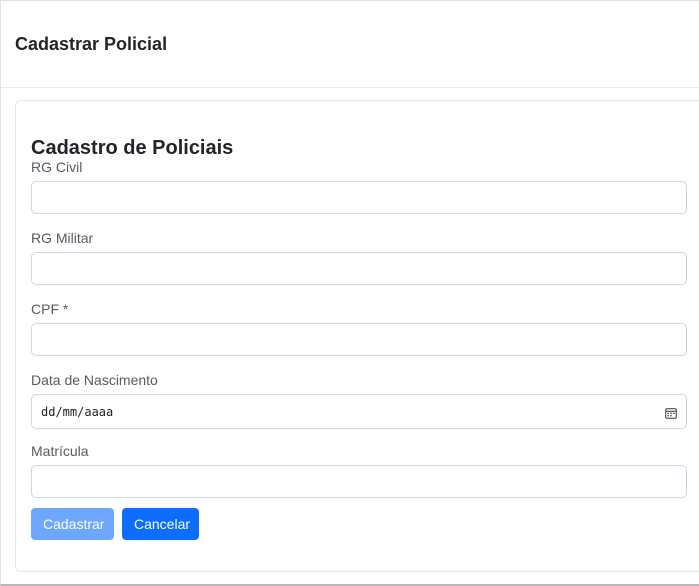 This screenshot has width=699, height=586. I want to click on cpf-label: CPF *, so click(50, 309).